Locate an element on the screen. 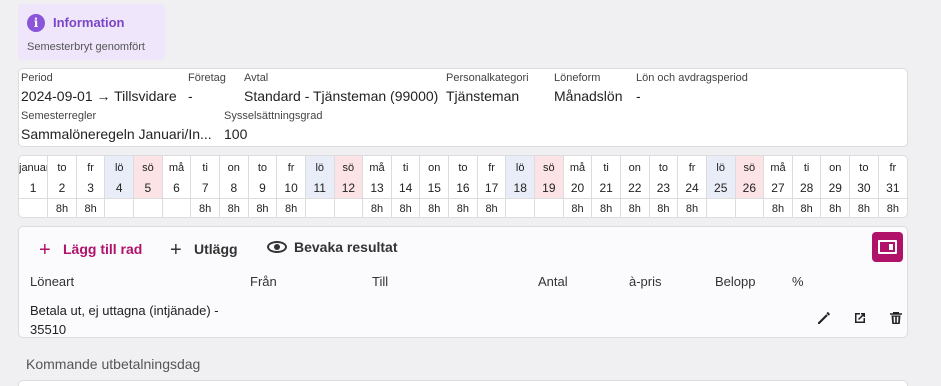 This screenshot has height=386, width=941. personnel-category-field: Personalkategori Tjänsteman is located at coordinates (487, 88).